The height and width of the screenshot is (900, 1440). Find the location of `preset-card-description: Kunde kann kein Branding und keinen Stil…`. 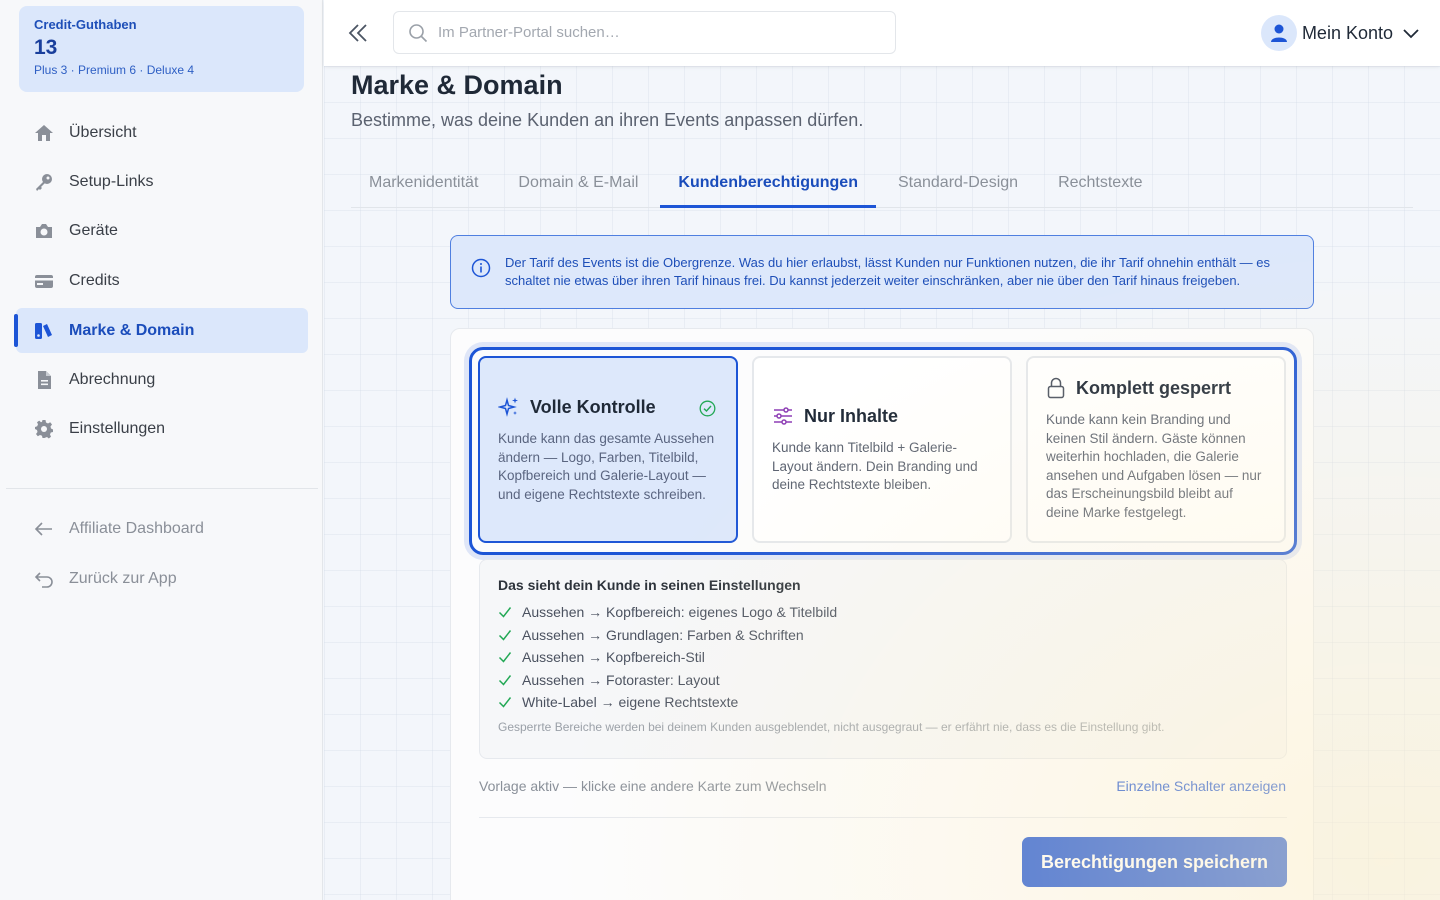

preset-card-description: Kunde kann kein Branding und keinen Stil… is located at coordinates (1154, 466).